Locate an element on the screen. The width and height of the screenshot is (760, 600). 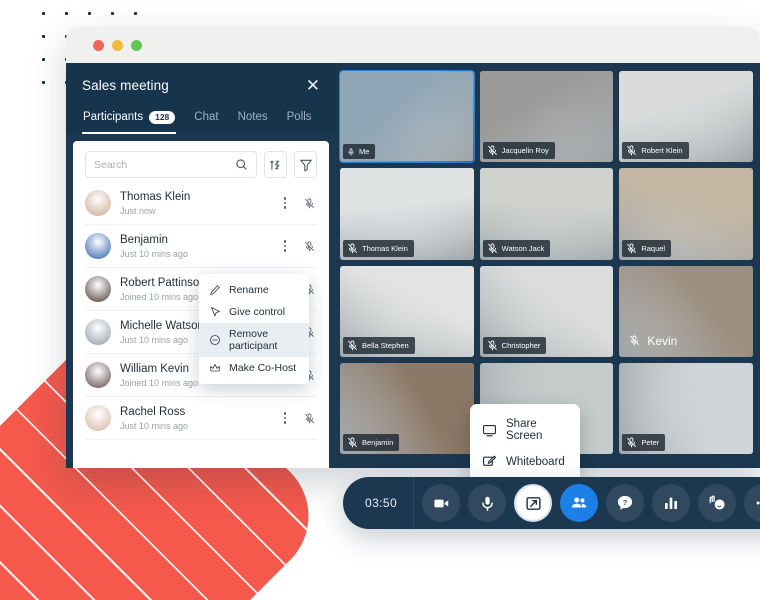
context-menu-item-label: Make Co-Host is located at coordinates (263, 368).